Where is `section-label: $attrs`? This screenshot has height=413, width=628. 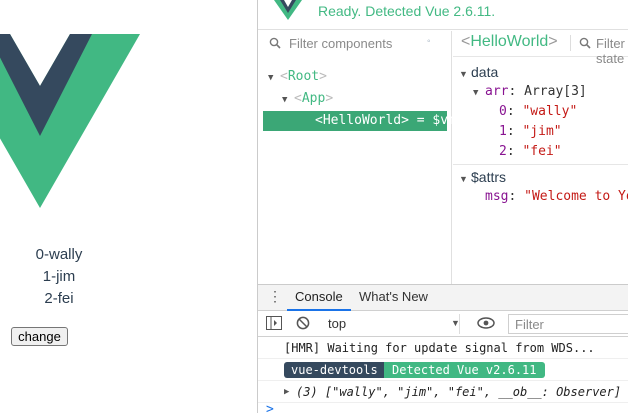 section-label: $attrs is located at coordinates (489, 177).